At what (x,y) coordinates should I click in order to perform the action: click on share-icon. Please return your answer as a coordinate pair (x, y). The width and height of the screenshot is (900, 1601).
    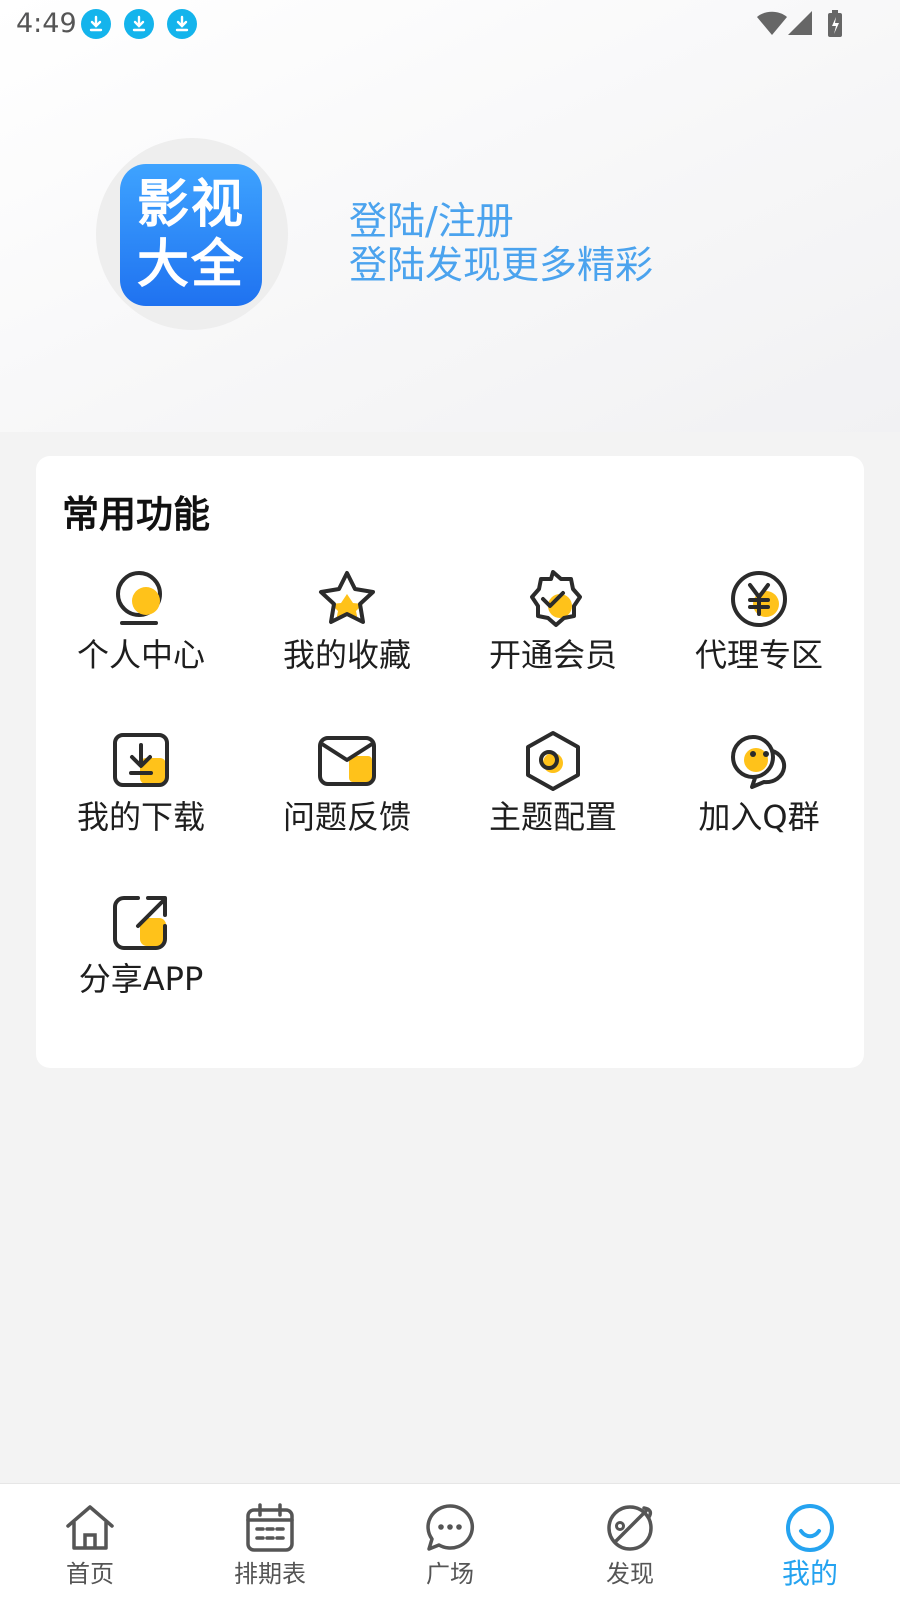
    Looking at the image, I should click on (140, 923).